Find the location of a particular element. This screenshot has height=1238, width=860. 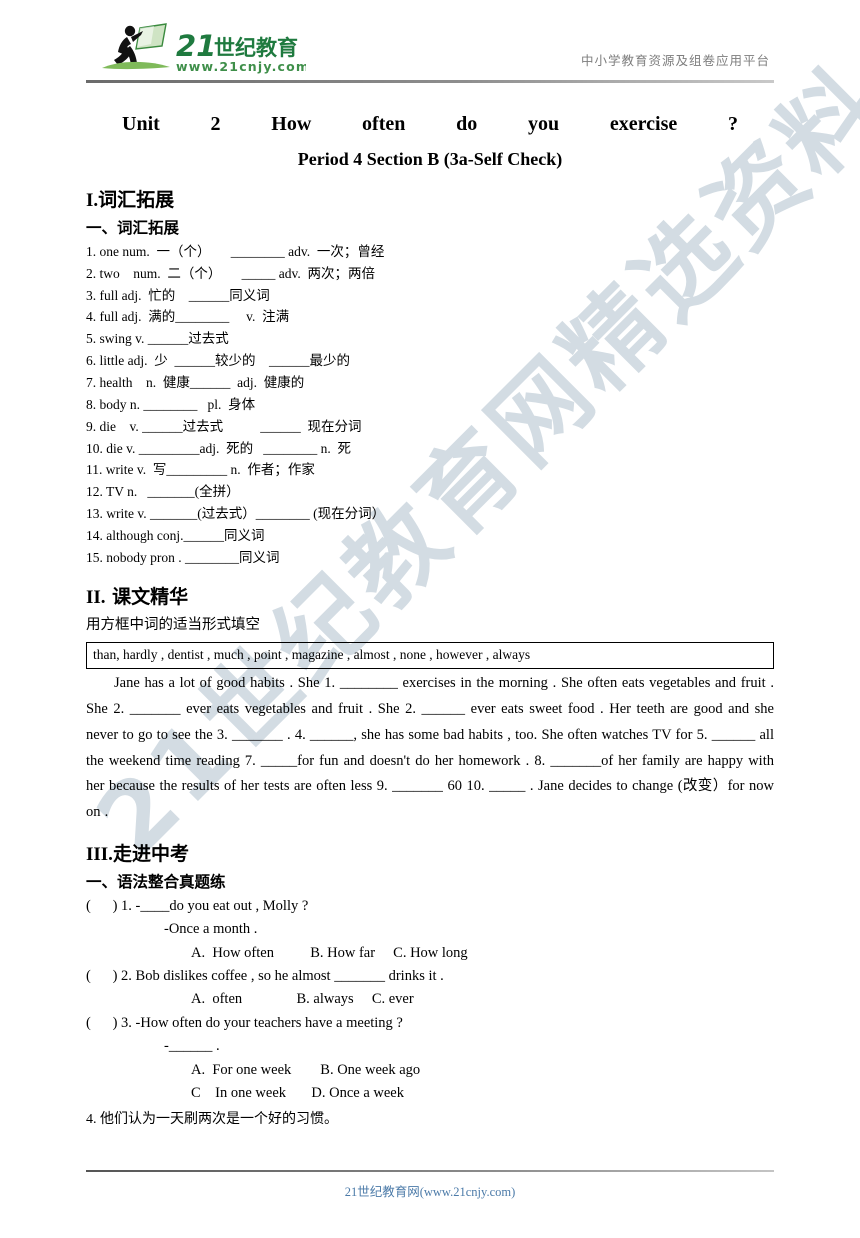

section-2-title: 课文精华 is located at coordinates (147, 596).